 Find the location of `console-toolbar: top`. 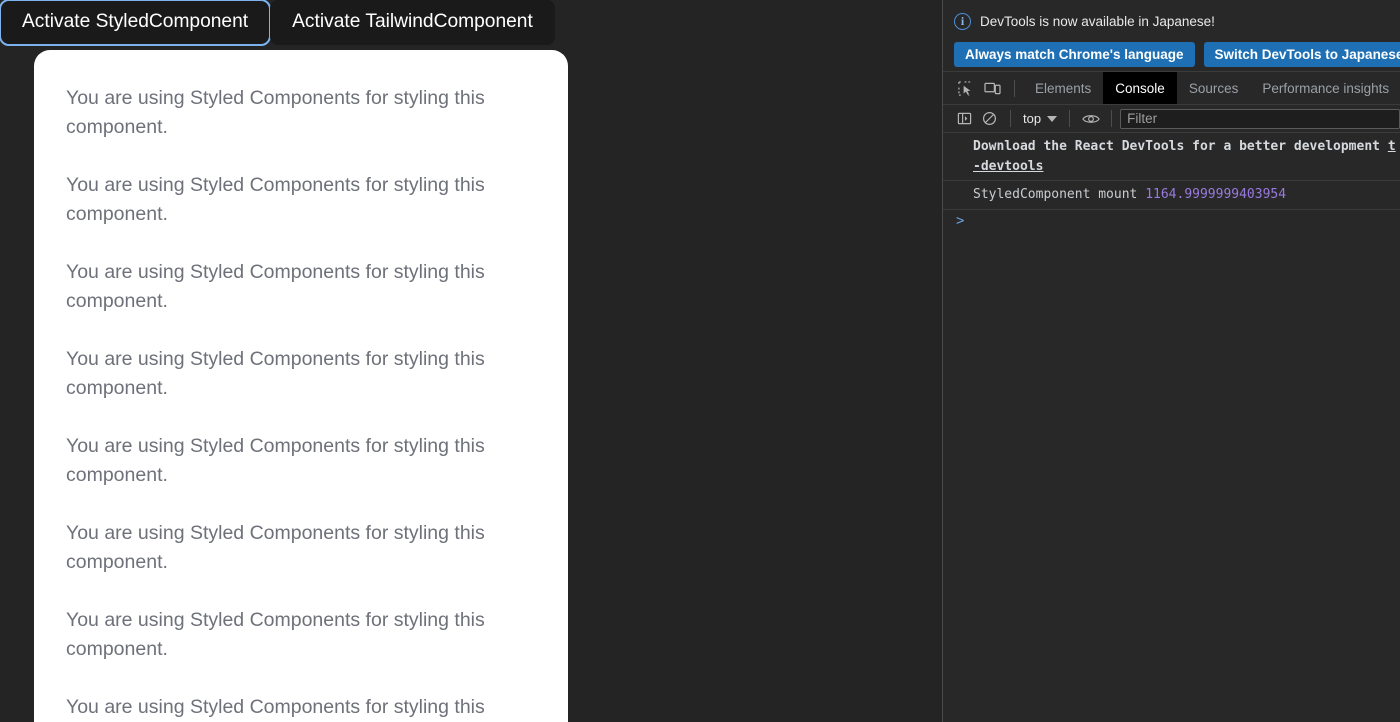

console-toolbar: top is located at coordinates (1171, 119).